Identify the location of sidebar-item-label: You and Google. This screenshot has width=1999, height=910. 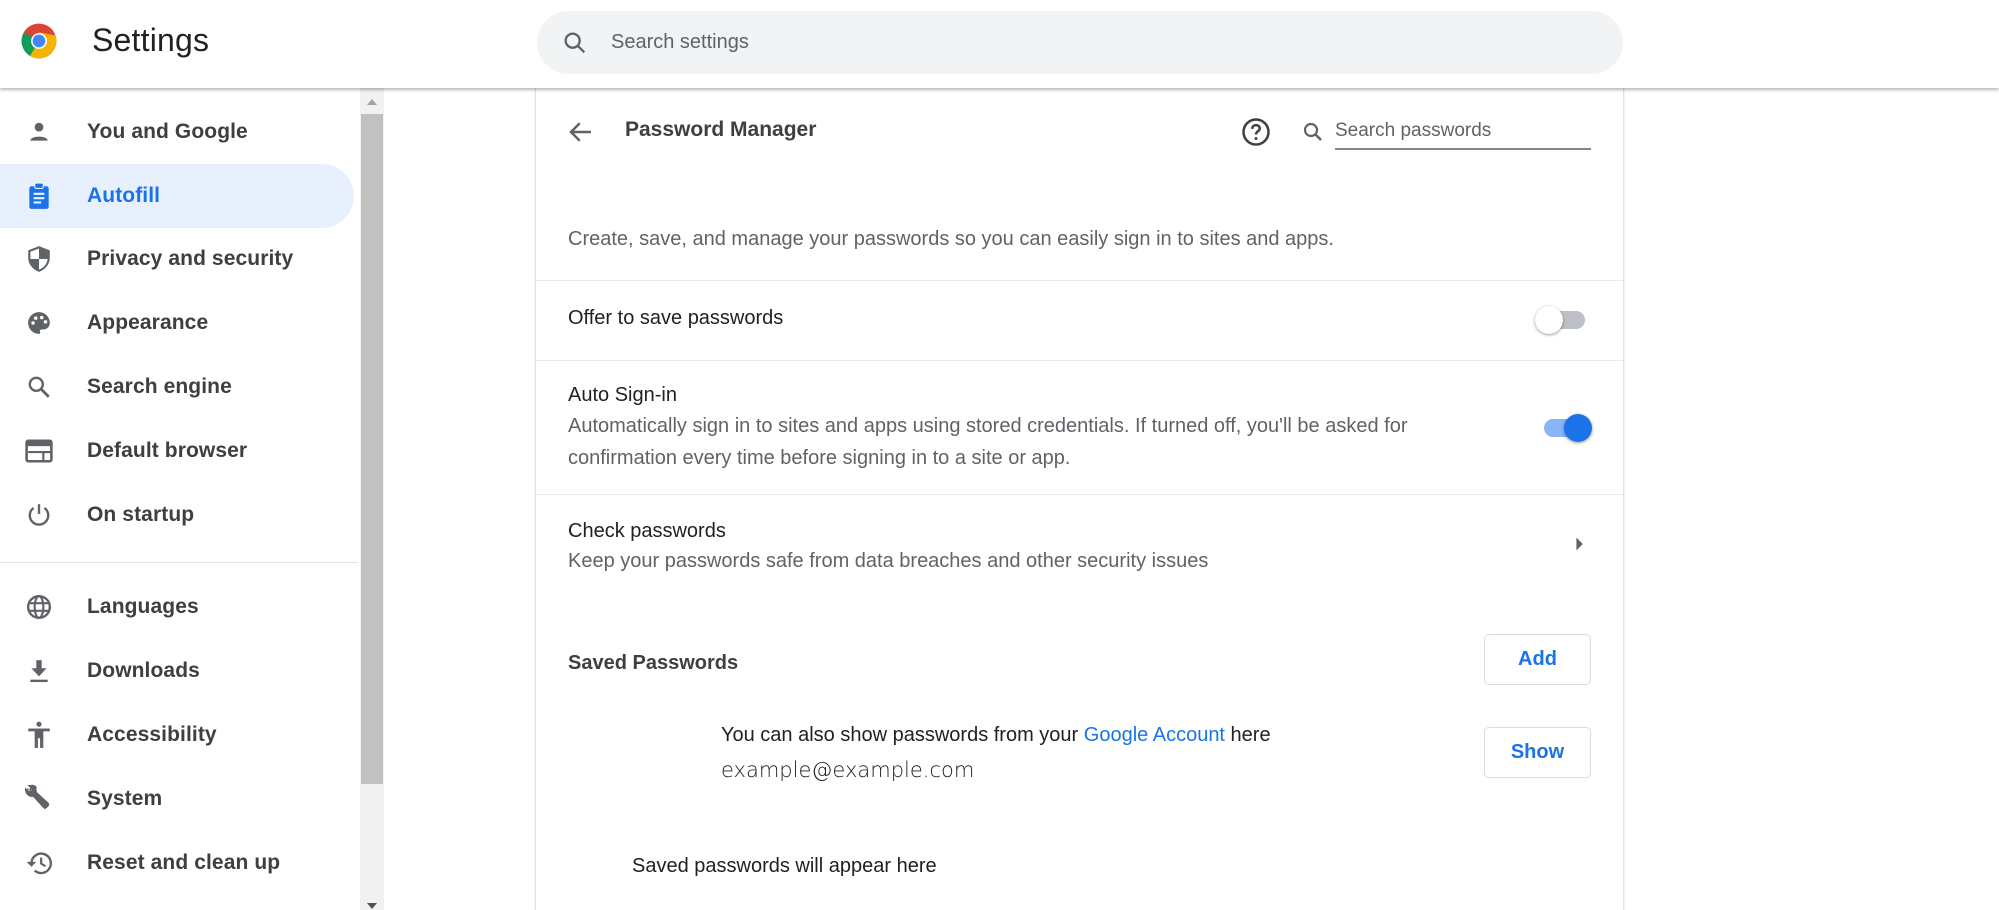
(167, 131).